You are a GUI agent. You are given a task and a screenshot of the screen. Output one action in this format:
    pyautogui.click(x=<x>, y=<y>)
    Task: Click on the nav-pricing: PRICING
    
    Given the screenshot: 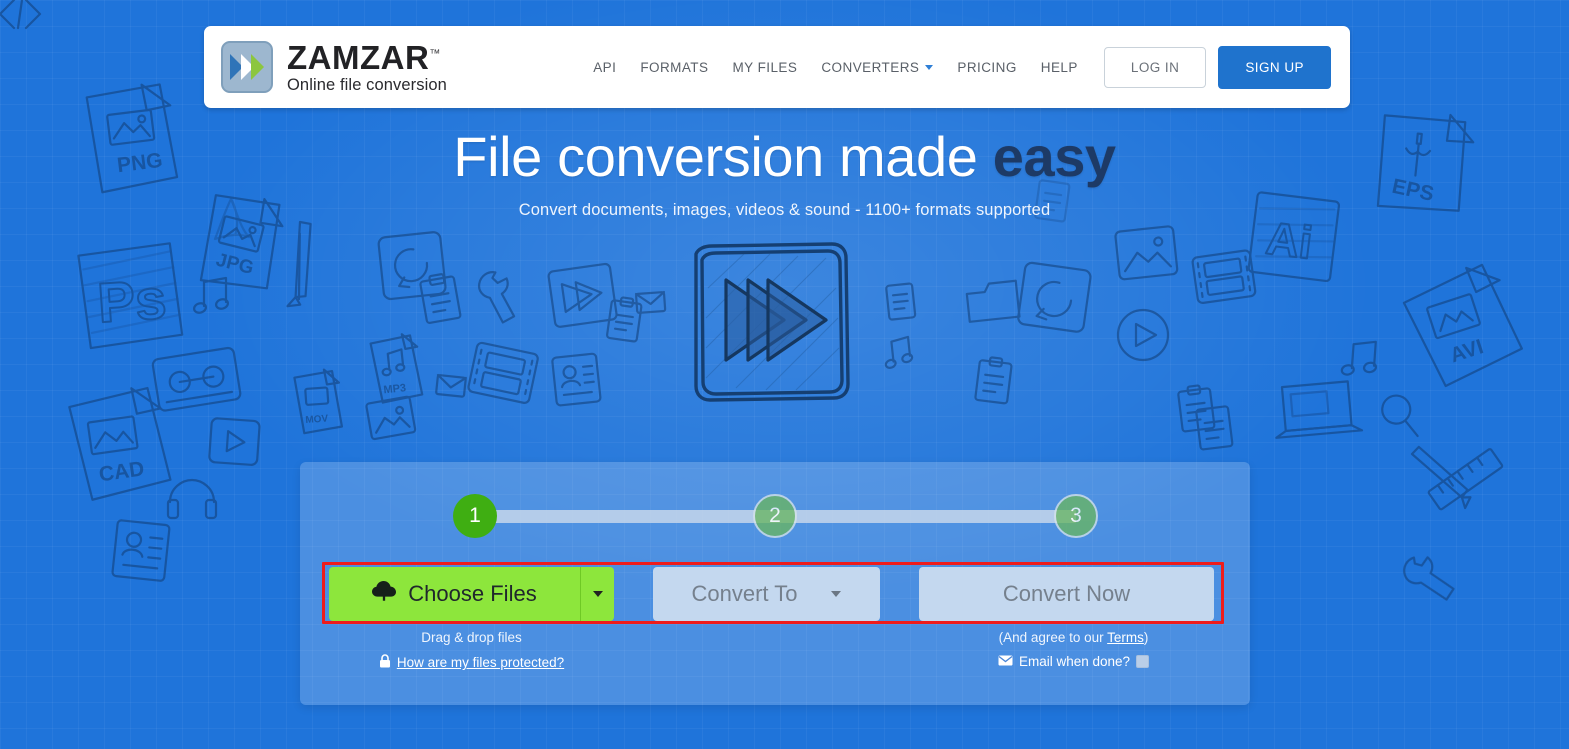 What is the action you would take?
    pyautogui.click(x=986, y=67)
    